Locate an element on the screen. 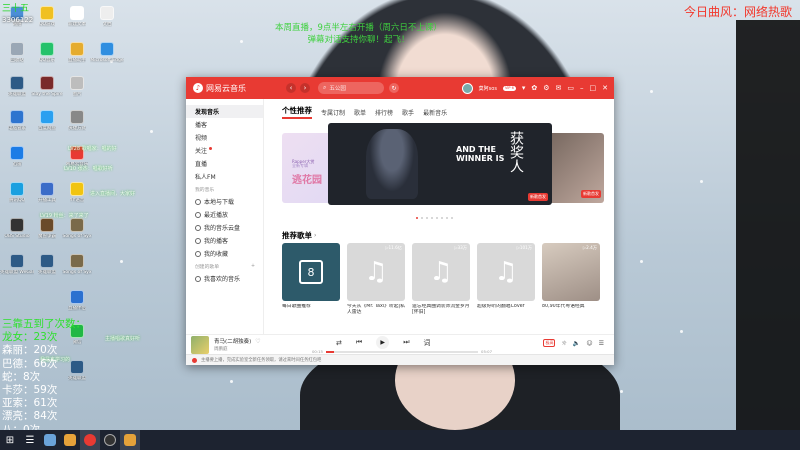 Image resolution: width=800 pixels, height=450 pixels. desktop-icon: Microsoft Edge is located at coordinates (107, 52).